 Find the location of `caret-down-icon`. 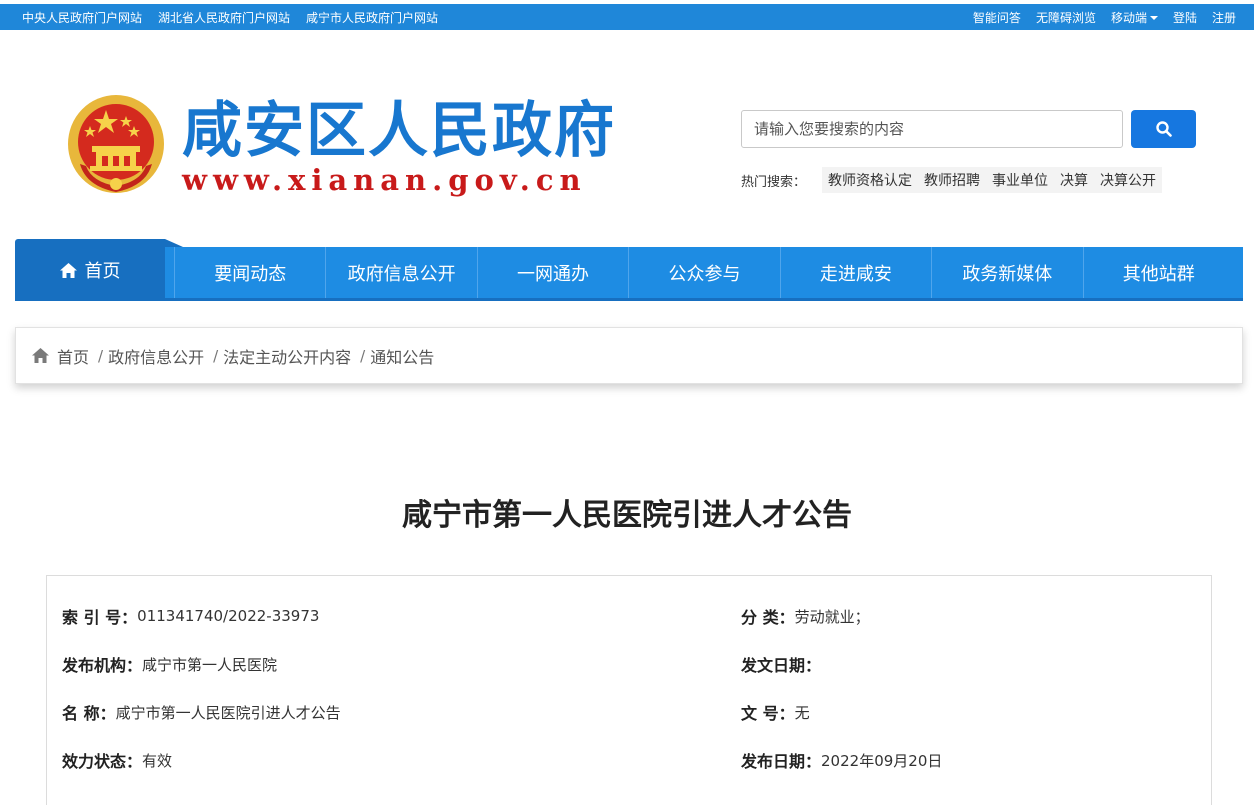

caret-down-icon is located at coordinates (1153, 18).